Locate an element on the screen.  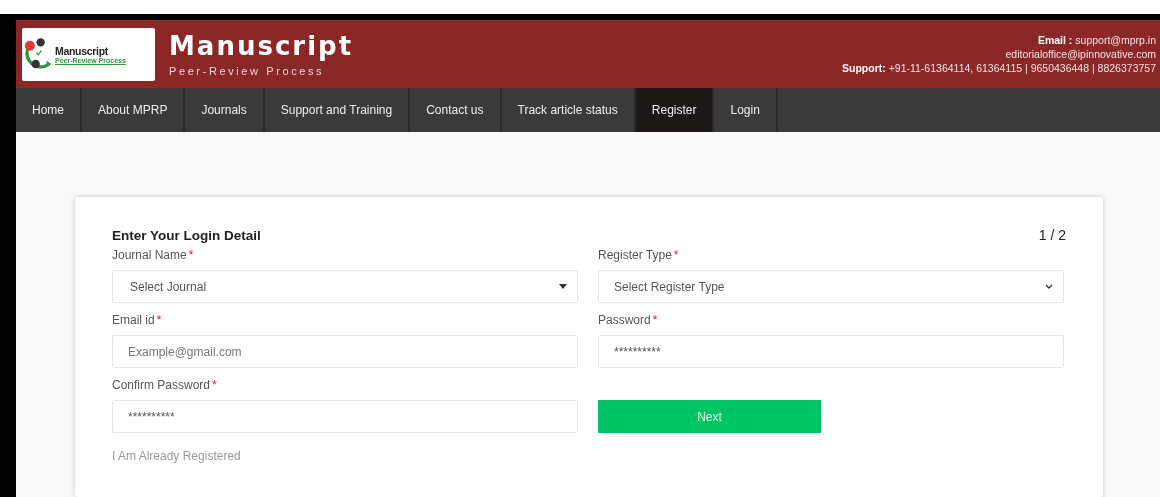
logo-name: Manuscript is located at coordinates (81, 50).